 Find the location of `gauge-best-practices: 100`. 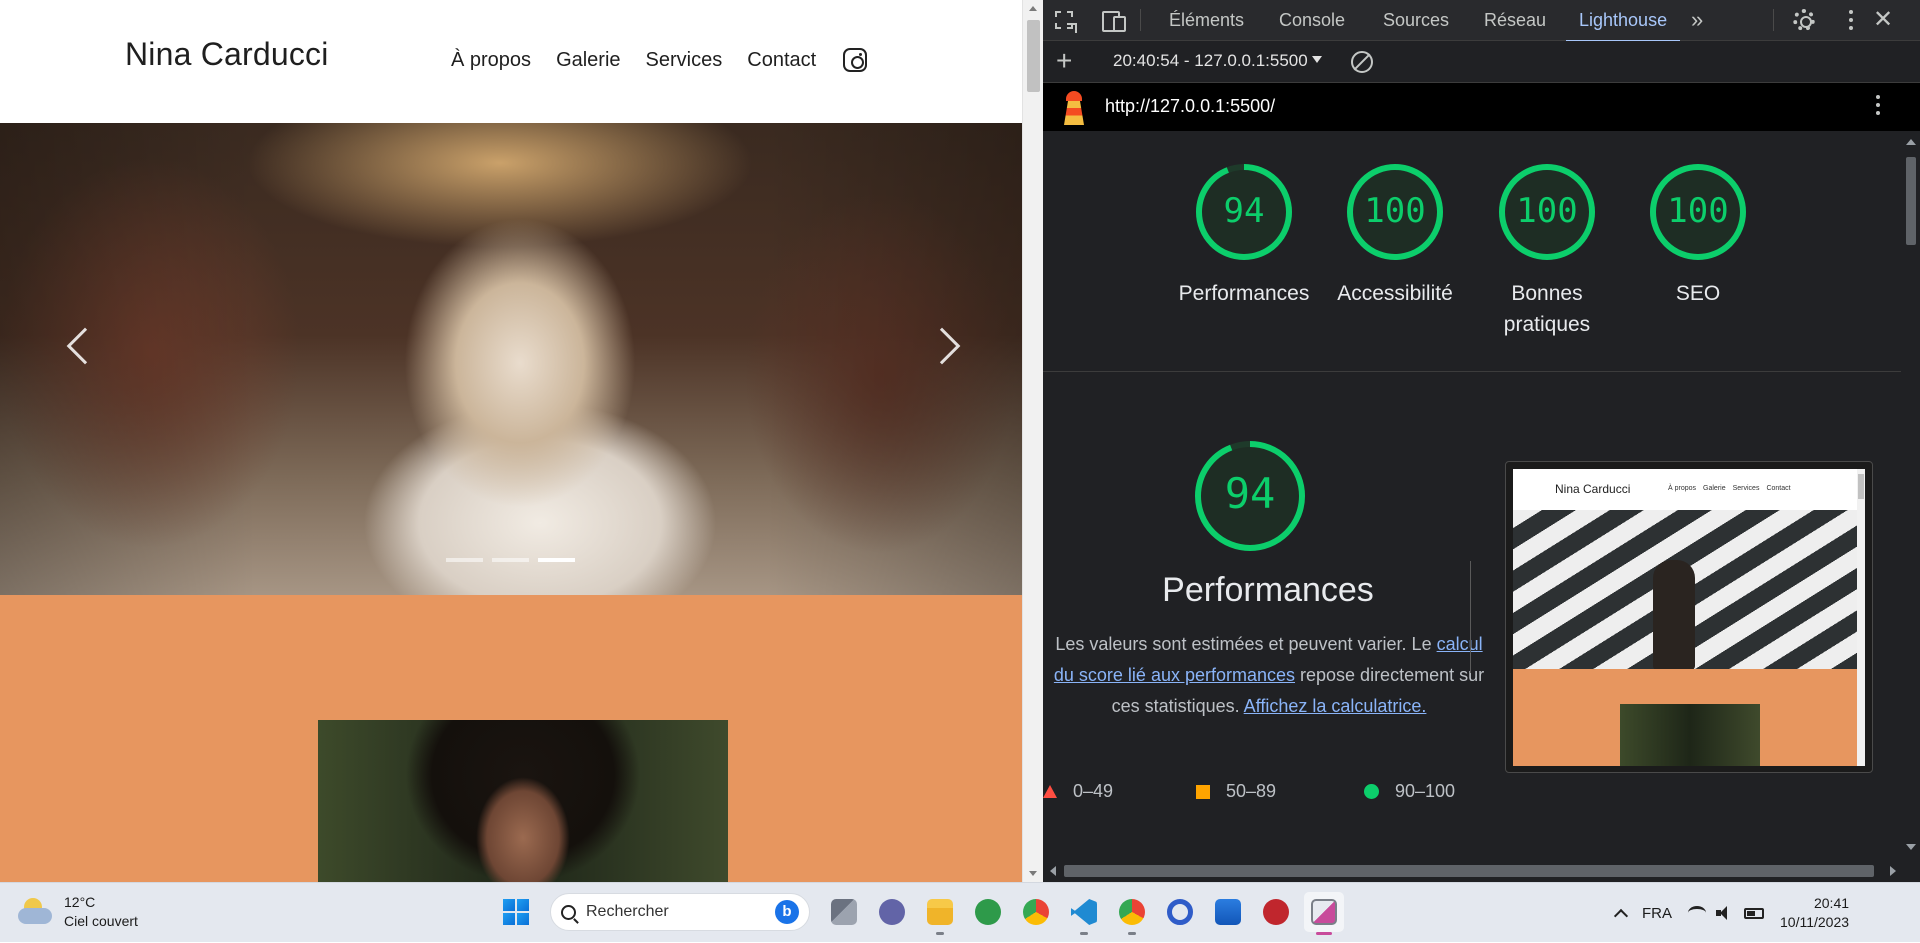

gauge-best-practices: 100 is located at coordinates (1547, 212).